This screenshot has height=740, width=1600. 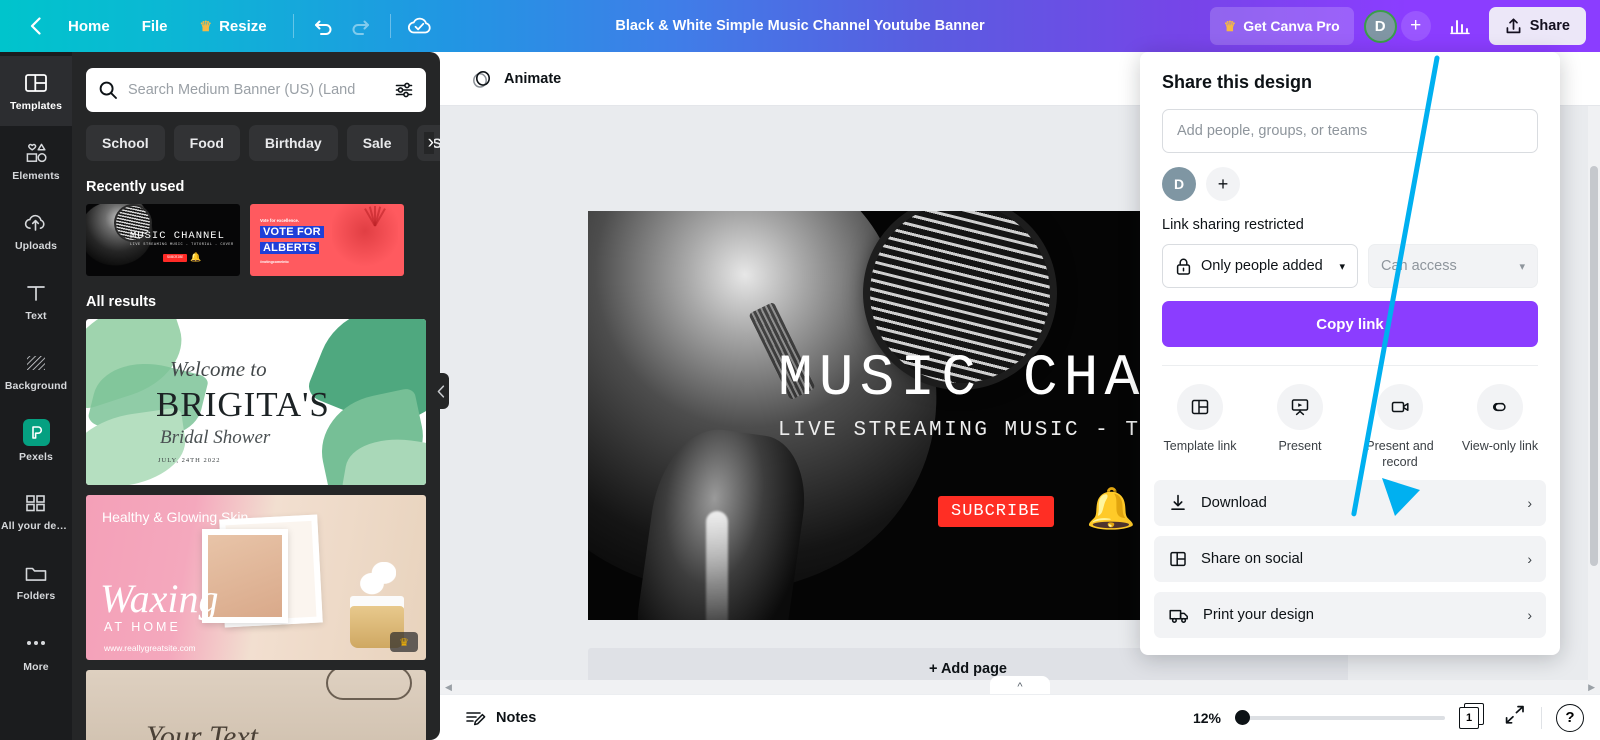 What do you see at coordinates (35, 26) in the screenshot?
I see `back-button` at bounding box center [35, 26].